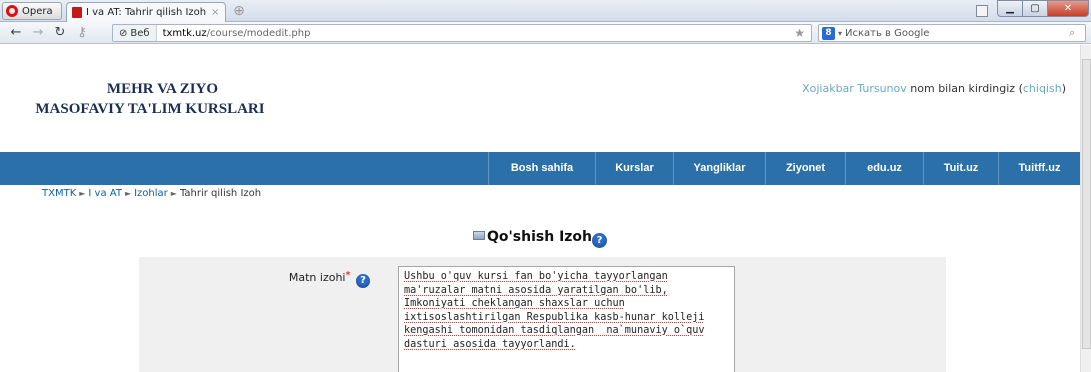 This screenshot has height=372, width=1091. Describe the element at coordinates (1086, 204) in the screenshot. I see `scrollbar-thumb` at that location.